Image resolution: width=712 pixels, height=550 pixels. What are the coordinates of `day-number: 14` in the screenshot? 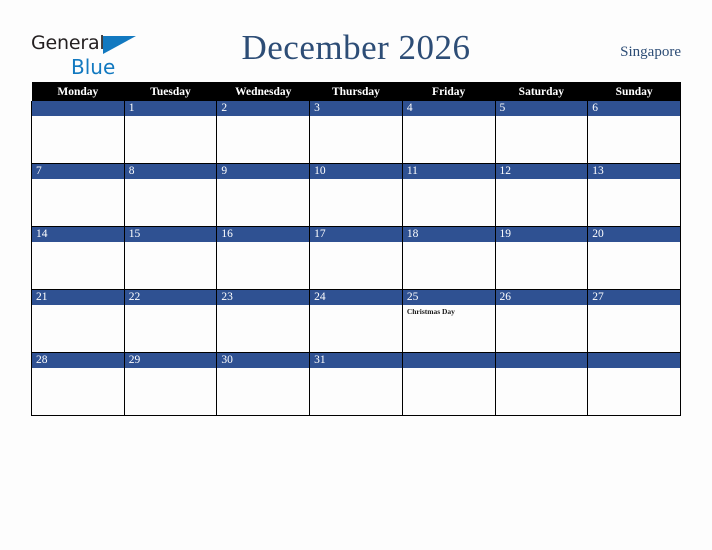 It's located at (78, 234).